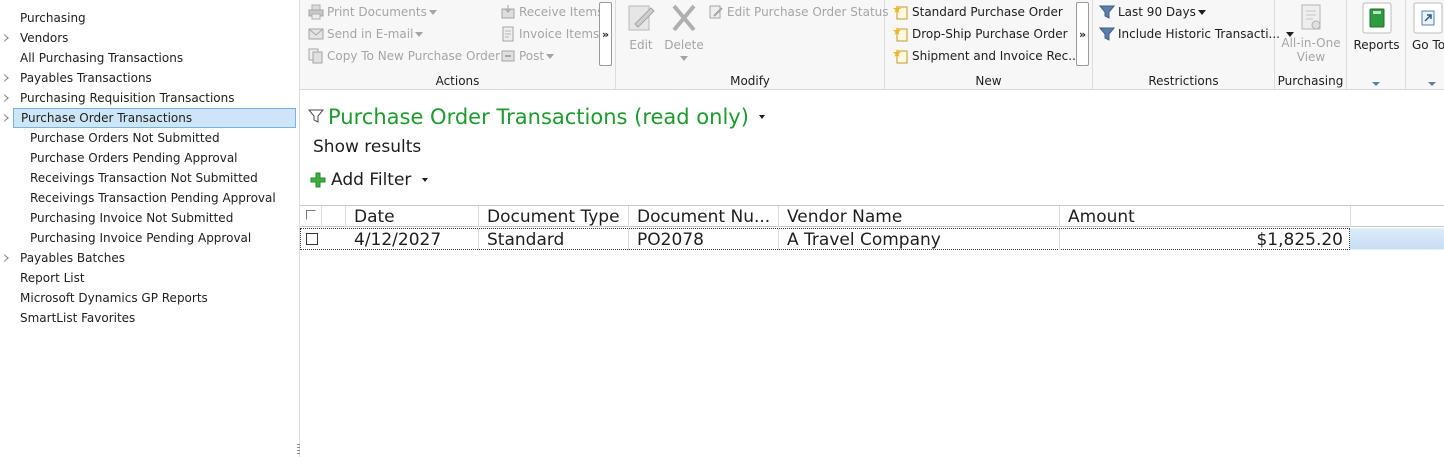  I want to click on column-header-vendor-name: Vendor Name, so click(919, 216).